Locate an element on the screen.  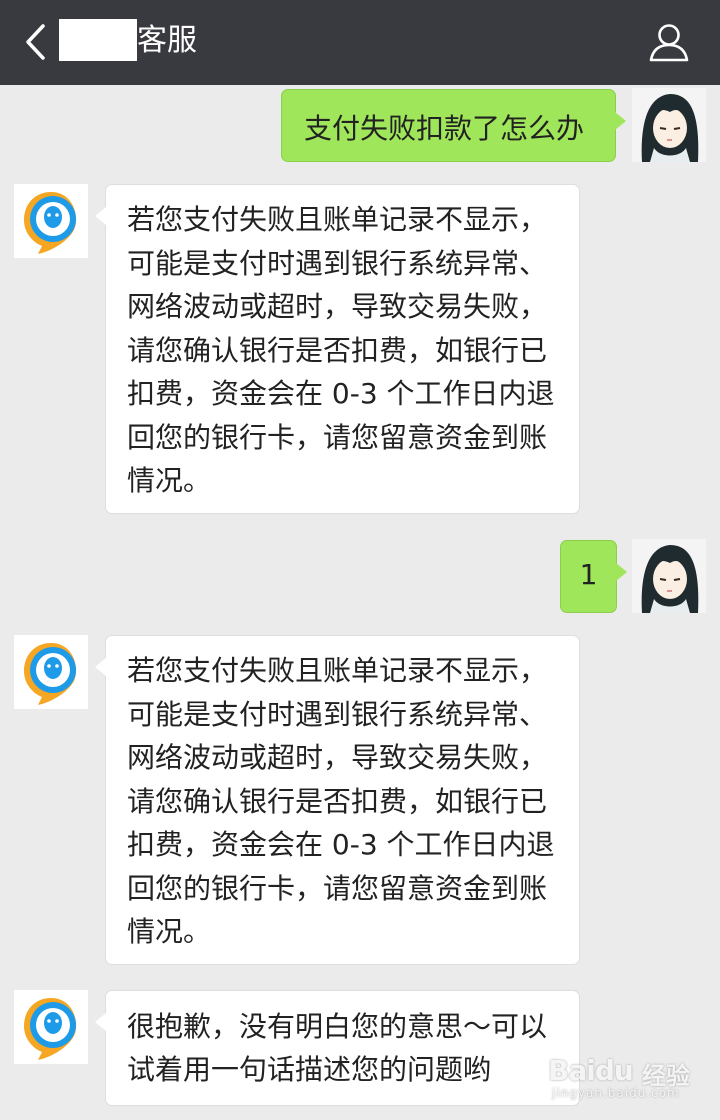
message-text: 很抱歉，没有明白您的意思～可以试着用一句话描述您的问题哟 is located at coordinates (337, 1048).